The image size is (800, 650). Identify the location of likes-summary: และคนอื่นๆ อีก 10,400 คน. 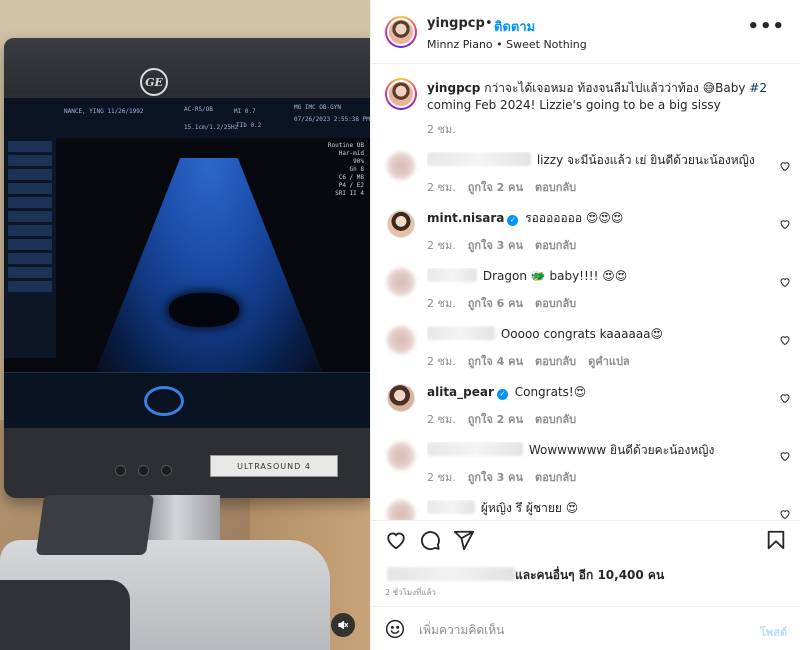
(525, 575).